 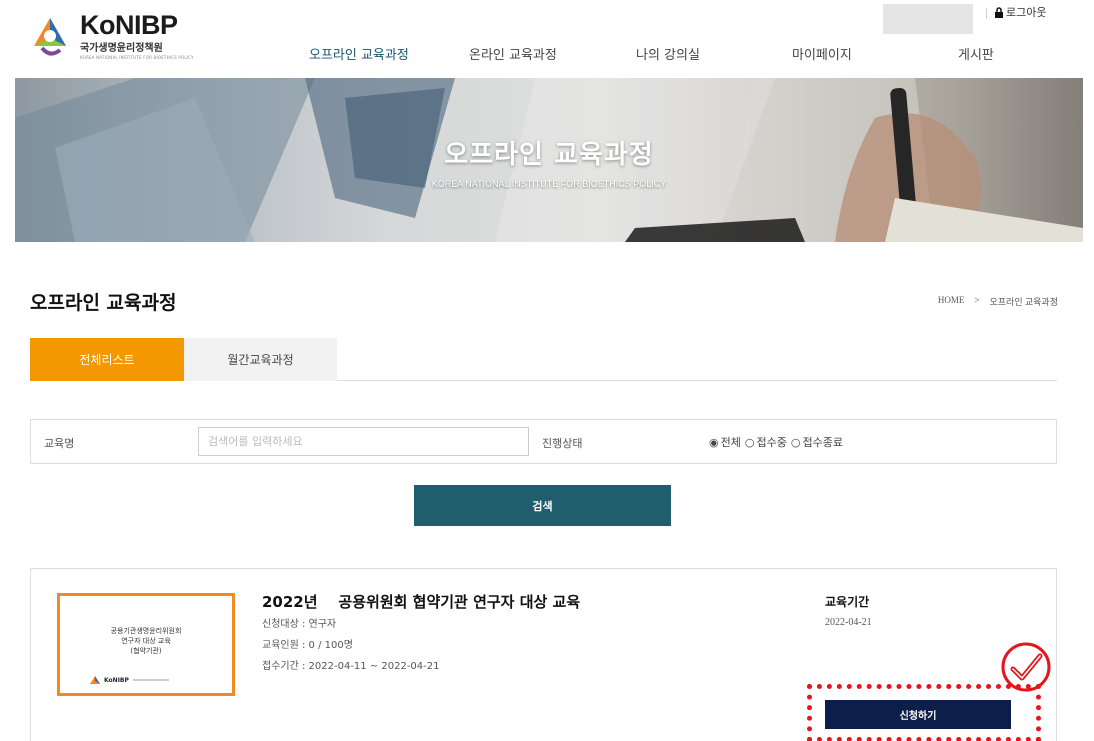 I want to click on breadcrumb-current: 오프라인 교육과정, so click(x=1024, y=302).